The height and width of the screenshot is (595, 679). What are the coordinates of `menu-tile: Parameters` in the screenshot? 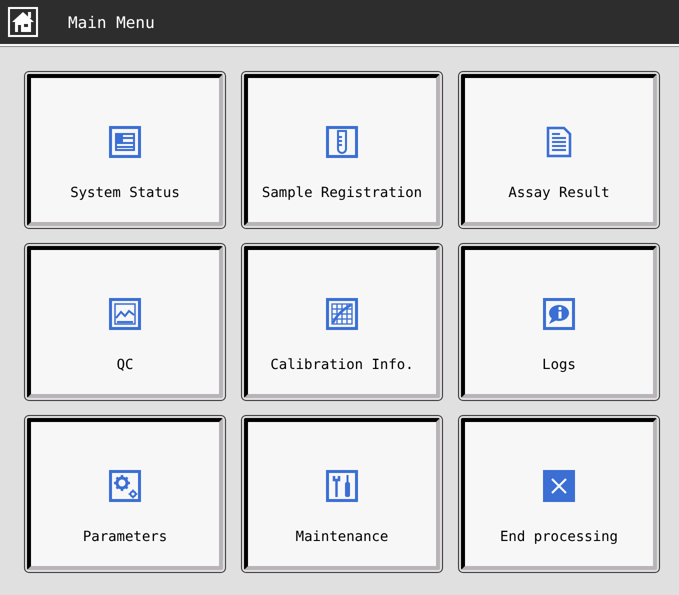 It's located at (125, 494).